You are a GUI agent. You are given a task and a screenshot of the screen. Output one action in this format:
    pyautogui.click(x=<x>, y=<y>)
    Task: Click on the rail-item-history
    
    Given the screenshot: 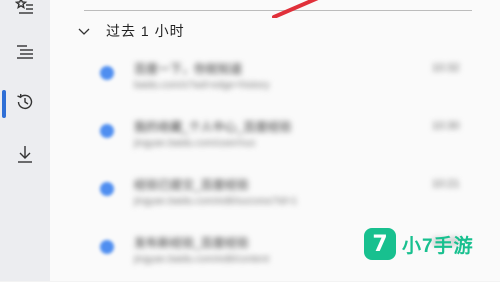 What is the action you would take?
    pyautogui.click(x=25, y=104)
    